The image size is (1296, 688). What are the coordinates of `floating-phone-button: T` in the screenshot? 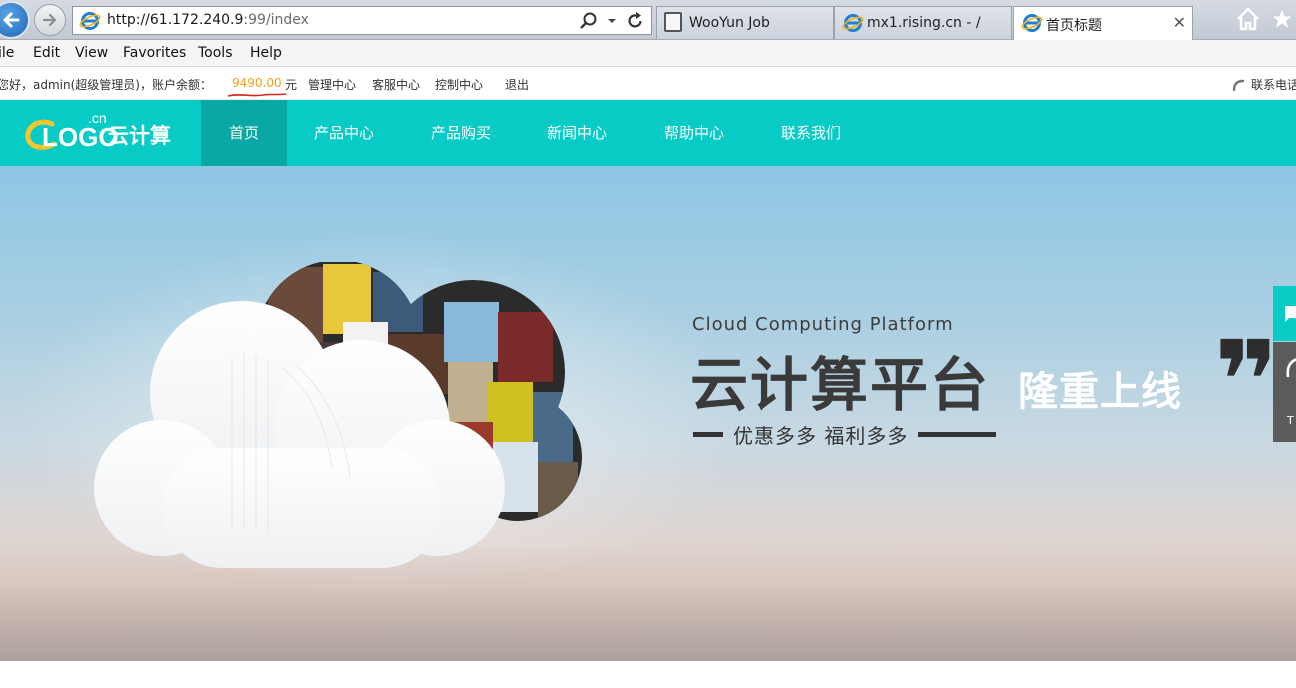 It's located at (1284, 392).